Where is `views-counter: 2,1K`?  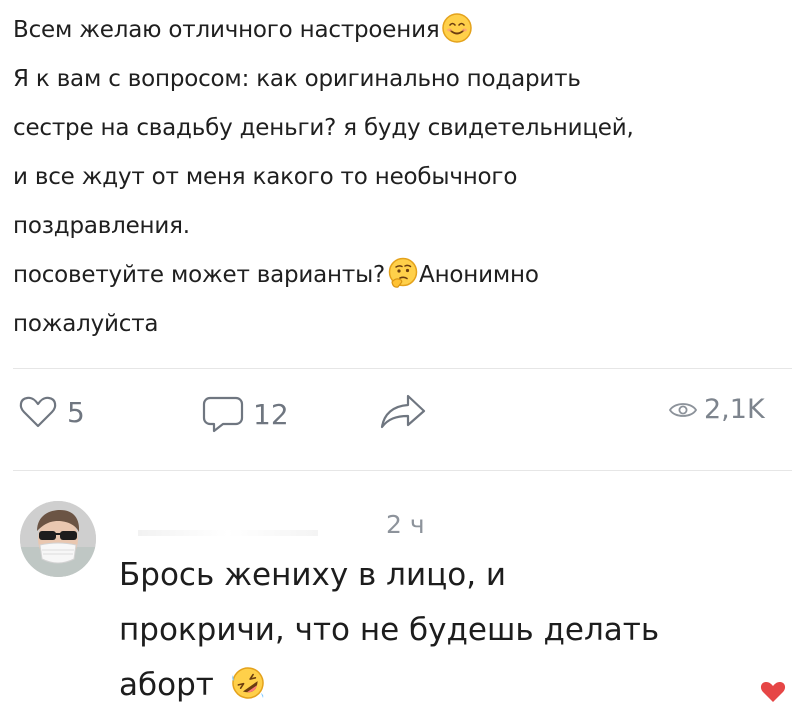 views-counter: 2,1K is located at coordinates (716, 409).